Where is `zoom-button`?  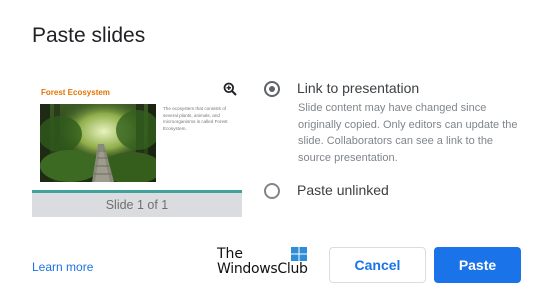
zoom-button is located at coordinates (230, 89).